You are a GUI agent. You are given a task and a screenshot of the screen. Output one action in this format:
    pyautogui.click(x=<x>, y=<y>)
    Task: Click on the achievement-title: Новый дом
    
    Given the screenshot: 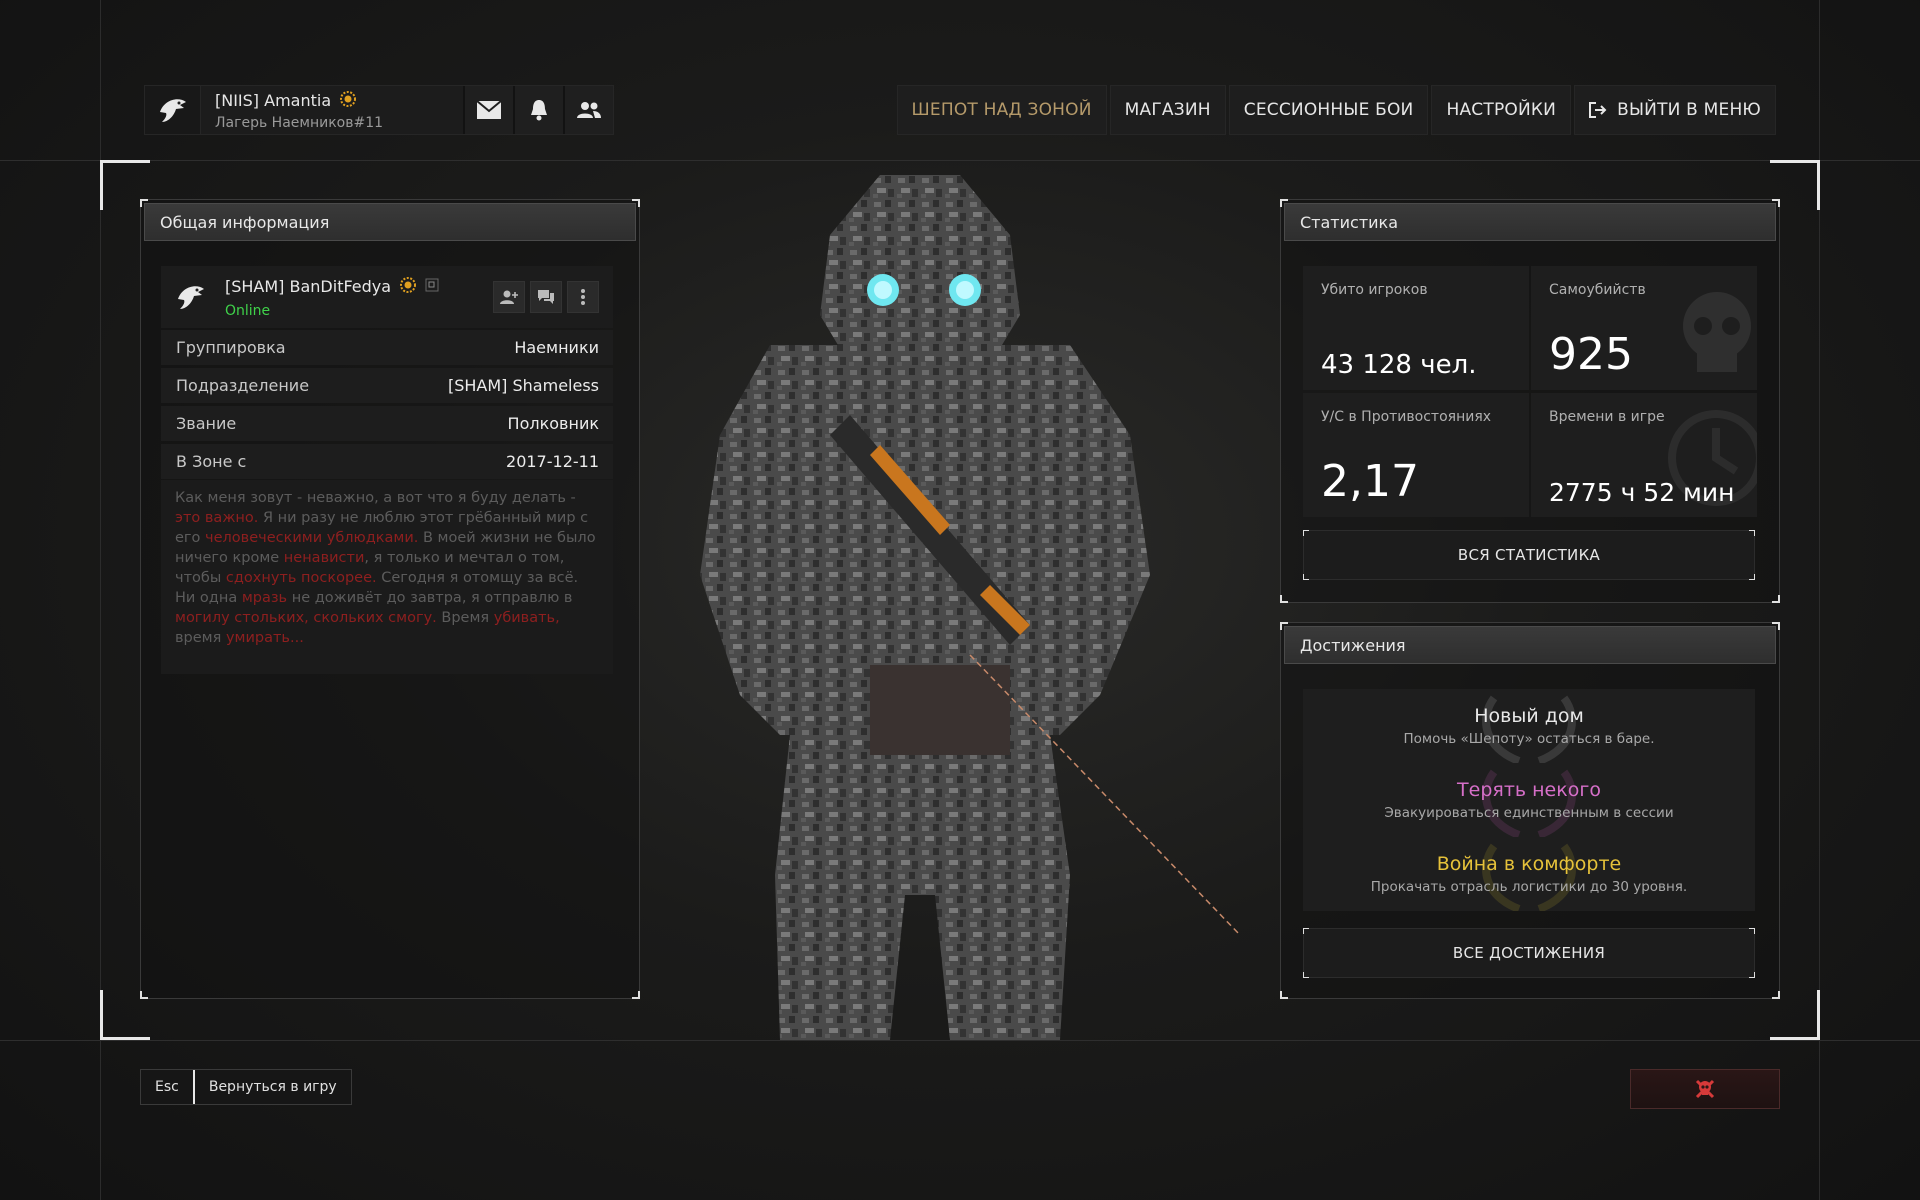 What is the action you would take?
    pyautogui.click(x=1529, y=716)
    